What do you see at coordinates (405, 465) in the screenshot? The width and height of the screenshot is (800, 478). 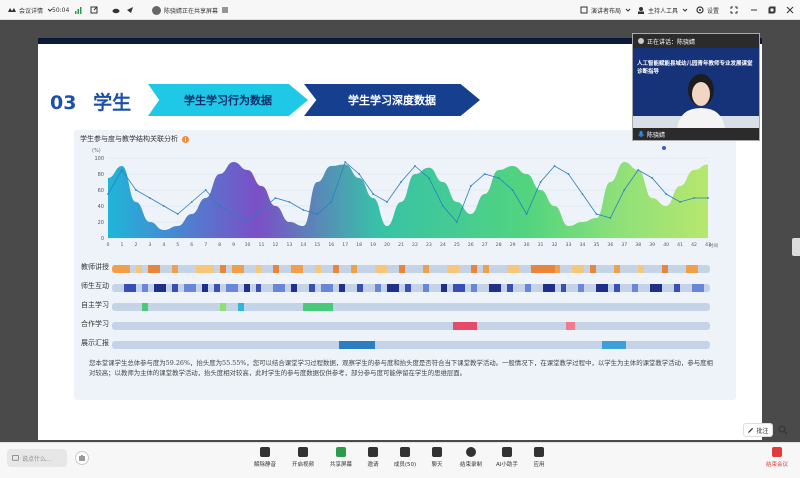 I see `tool-label: 成员(50)` at bounding box center [405, 465].